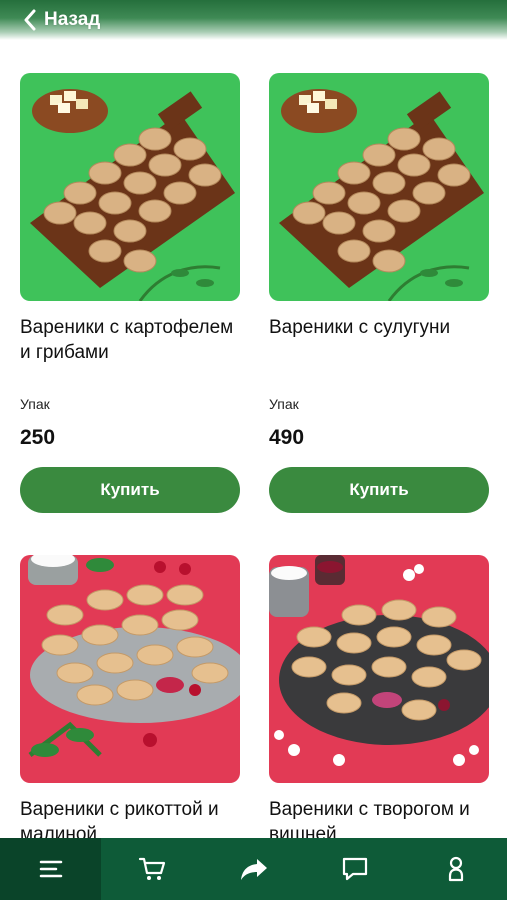  Describe the element at coordinates (287, 437) in the screenshot. I see `product-price: 490` at that location.